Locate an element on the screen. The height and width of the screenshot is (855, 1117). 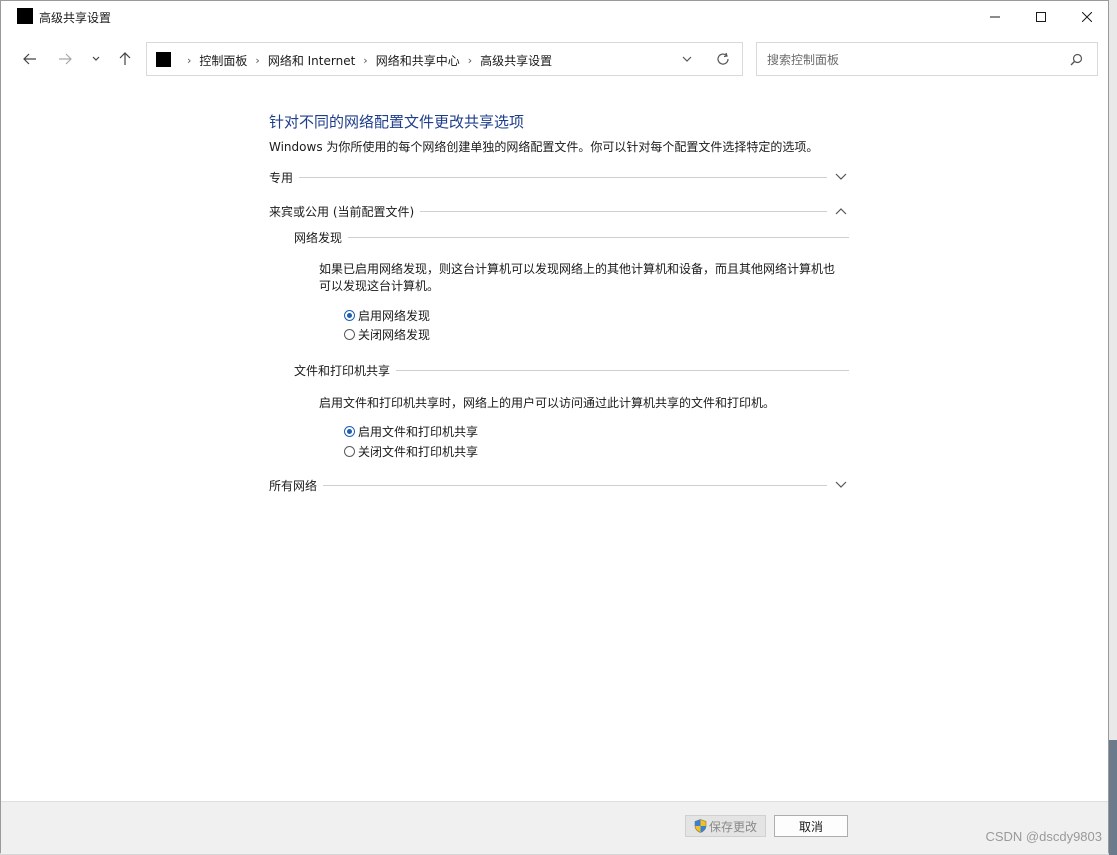
network-discovery-title: 网络发现 is located at coordinates (321, 237).